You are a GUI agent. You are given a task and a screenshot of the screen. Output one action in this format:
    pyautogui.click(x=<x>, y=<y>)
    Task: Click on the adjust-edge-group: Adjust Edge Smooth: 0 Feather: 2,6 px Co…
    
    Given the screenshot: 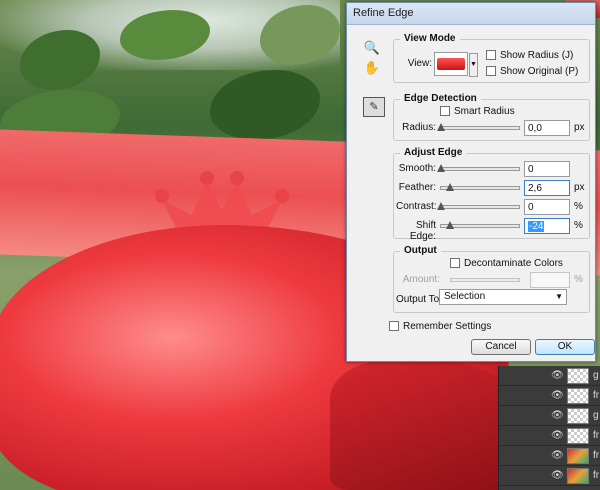 What is the action you would take?
    pyautogui.click(x=491, y=194)
    